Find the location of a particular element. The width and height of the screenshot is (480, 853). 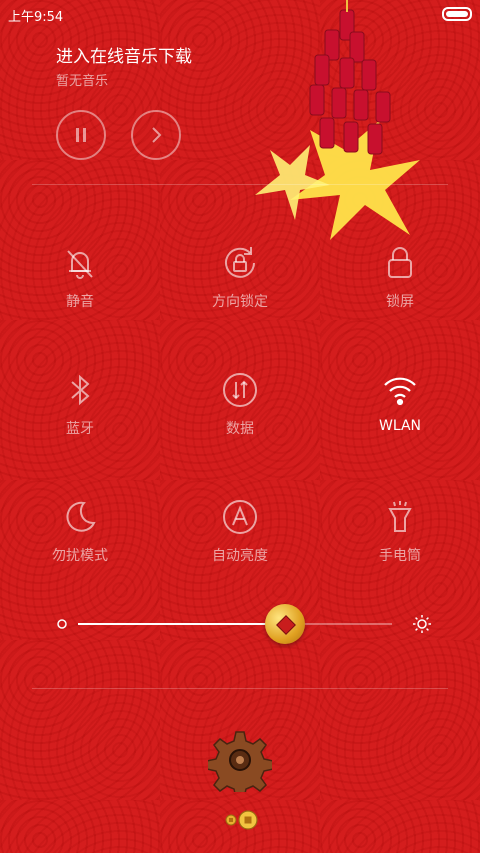

next-button is located at coordinates (156, 135).